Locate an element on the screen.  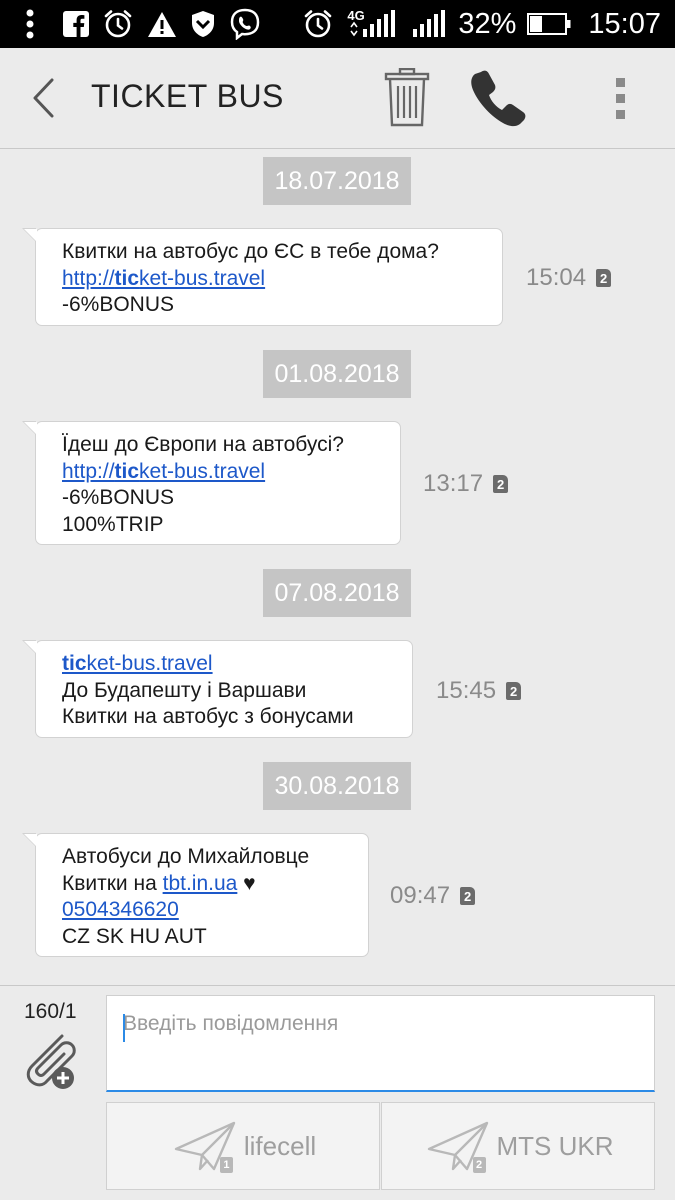
message-text: Їдеш до Європи на автобусі? is located at coordinates (203, 444).